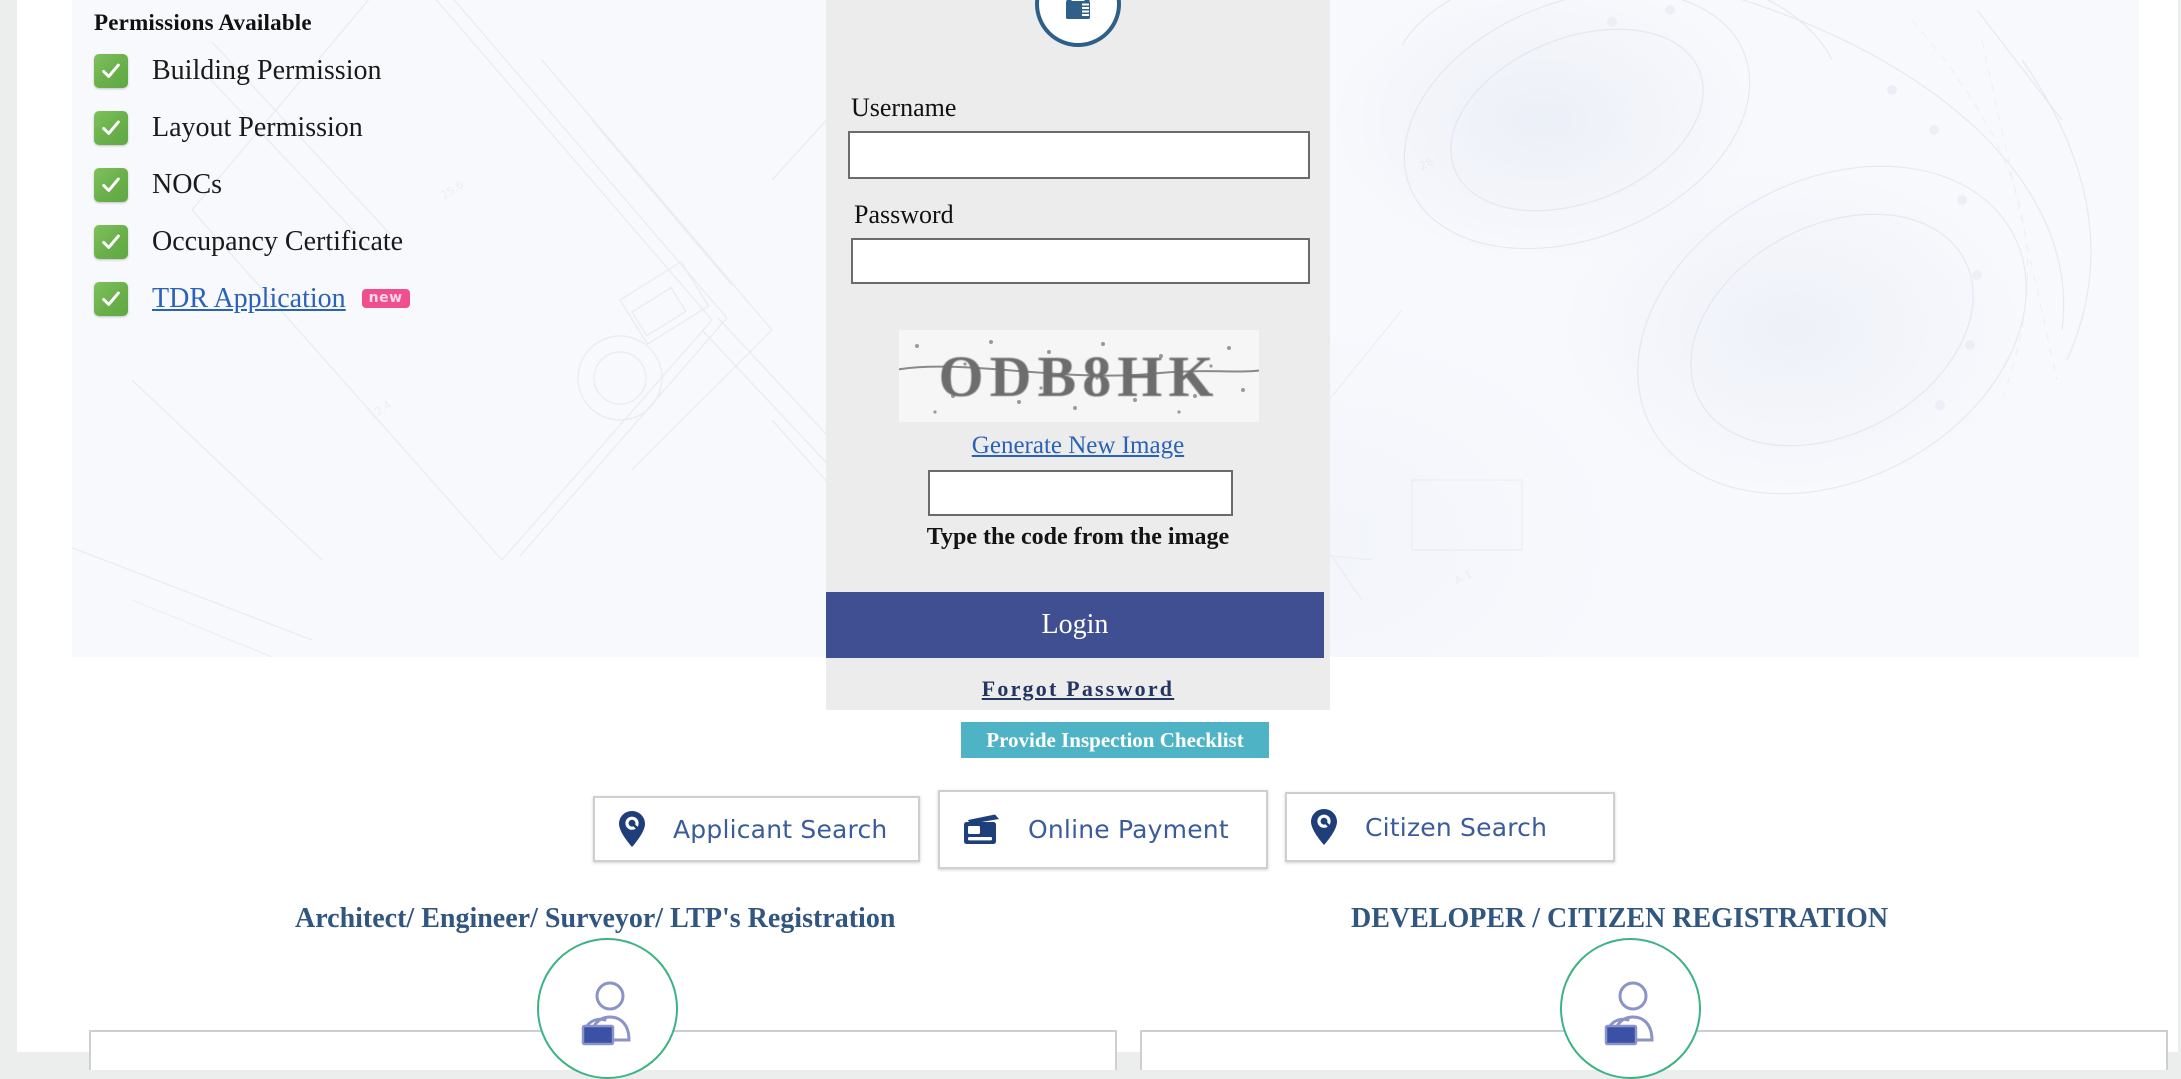 Image resolution: width=2181 pixels, height=1079 pixels. Describe the element at coordinates (1078, 446) in the screenshot. I see `generate-new-image-link: Generate New Image` at that location.